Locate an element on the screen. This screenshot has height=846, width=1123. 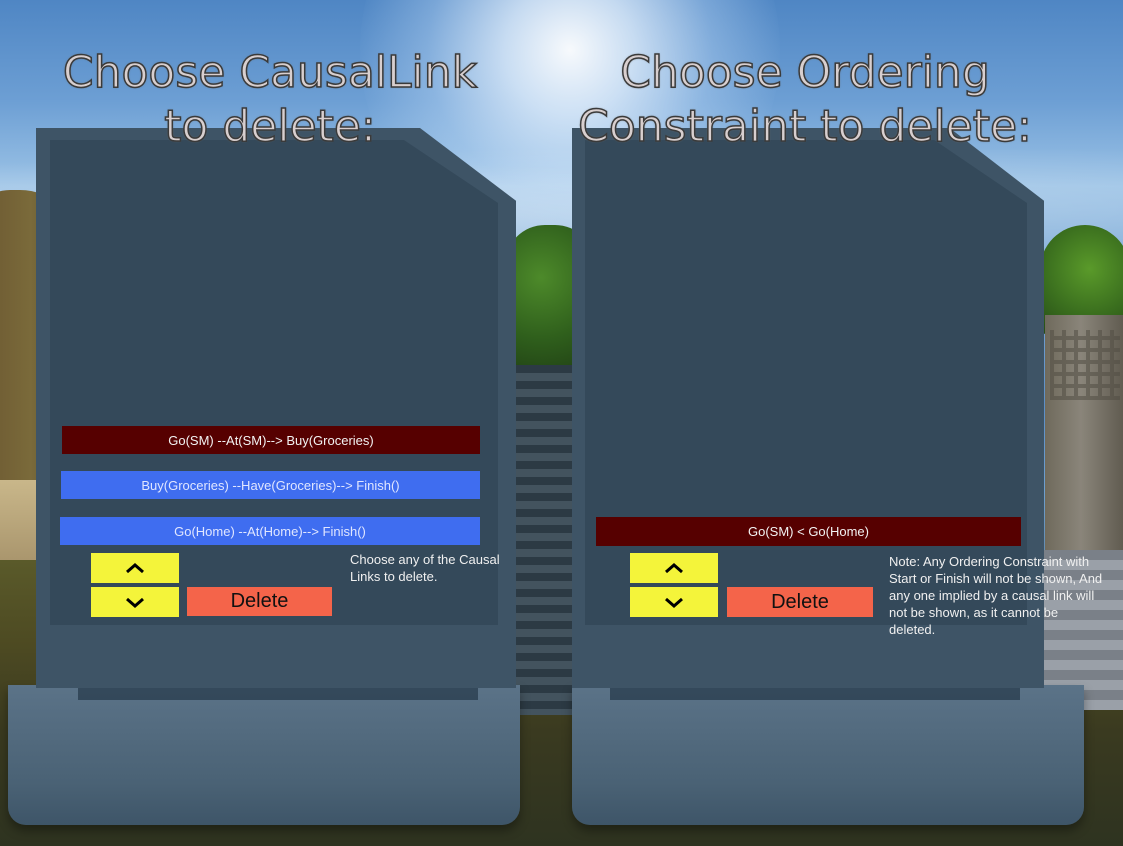
delete-causal-link-button: Delete is located at coordinates (259, 601).